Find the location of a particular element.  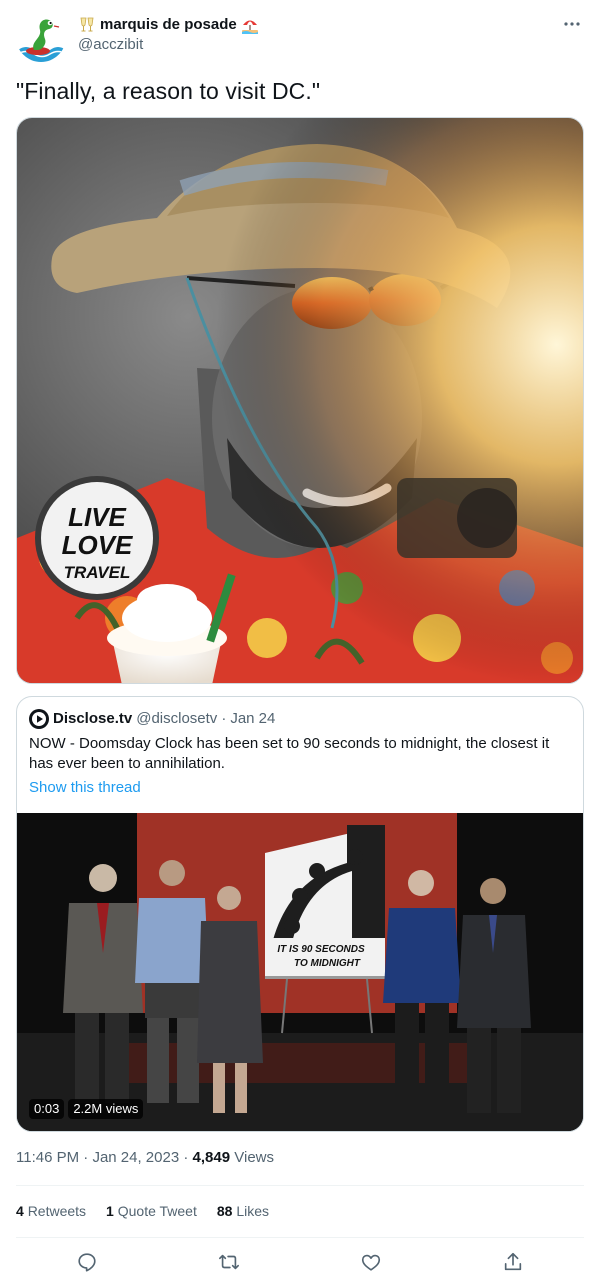

badge-text-love: LOVE is located at coordinates (97, 545).